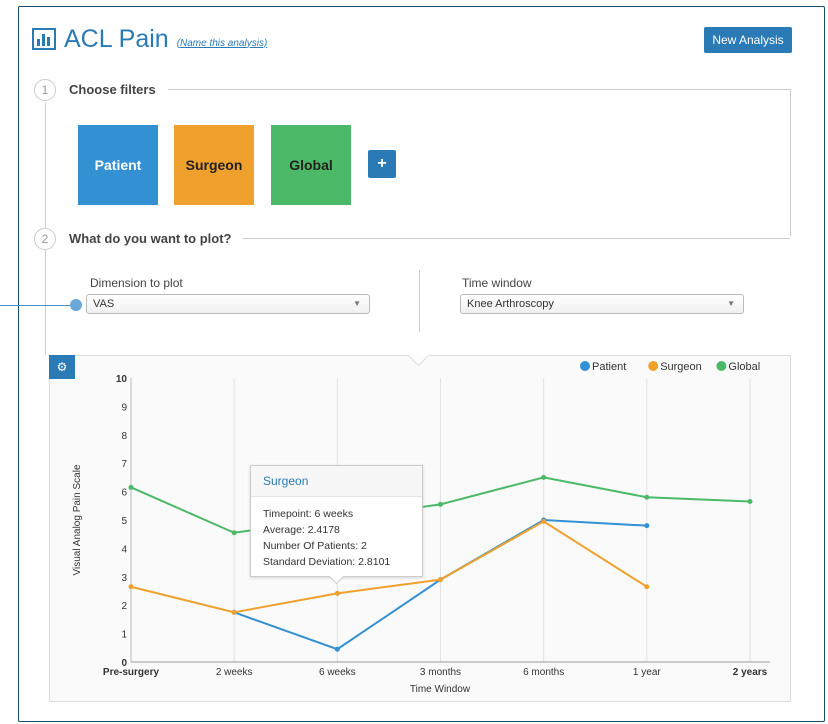  I want to click on page-header: ACL Pain (Name this analysis), so click(149, 39).